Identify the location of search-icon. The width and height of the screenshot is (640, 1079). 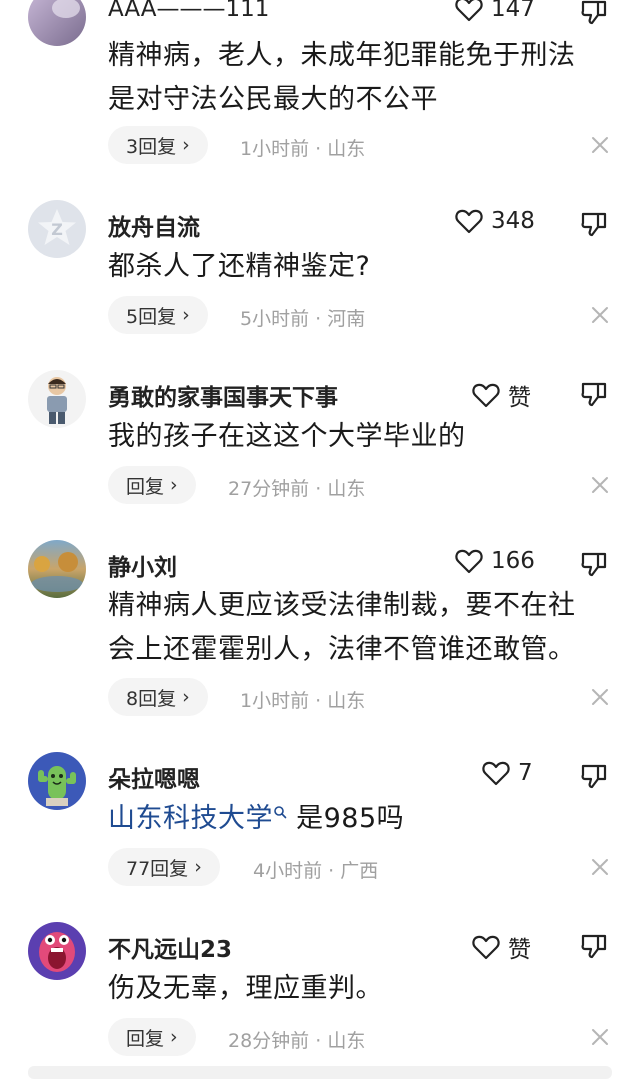
(280, 812).